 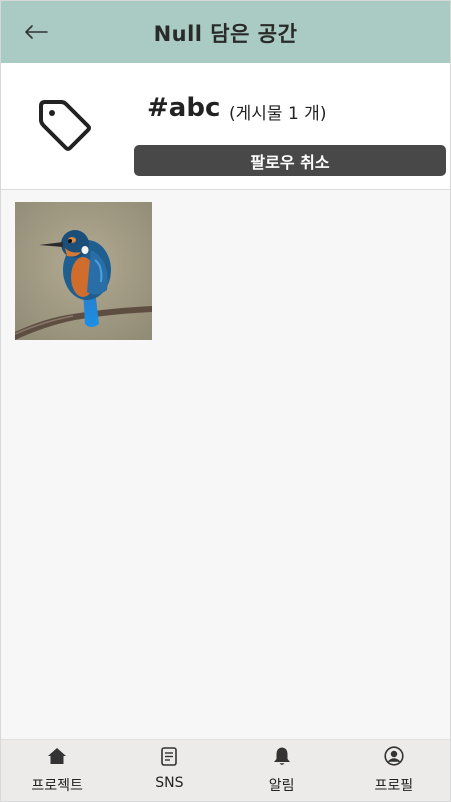 I want to click on post-count: (게시물 1 개), so click(x=278, y=114).